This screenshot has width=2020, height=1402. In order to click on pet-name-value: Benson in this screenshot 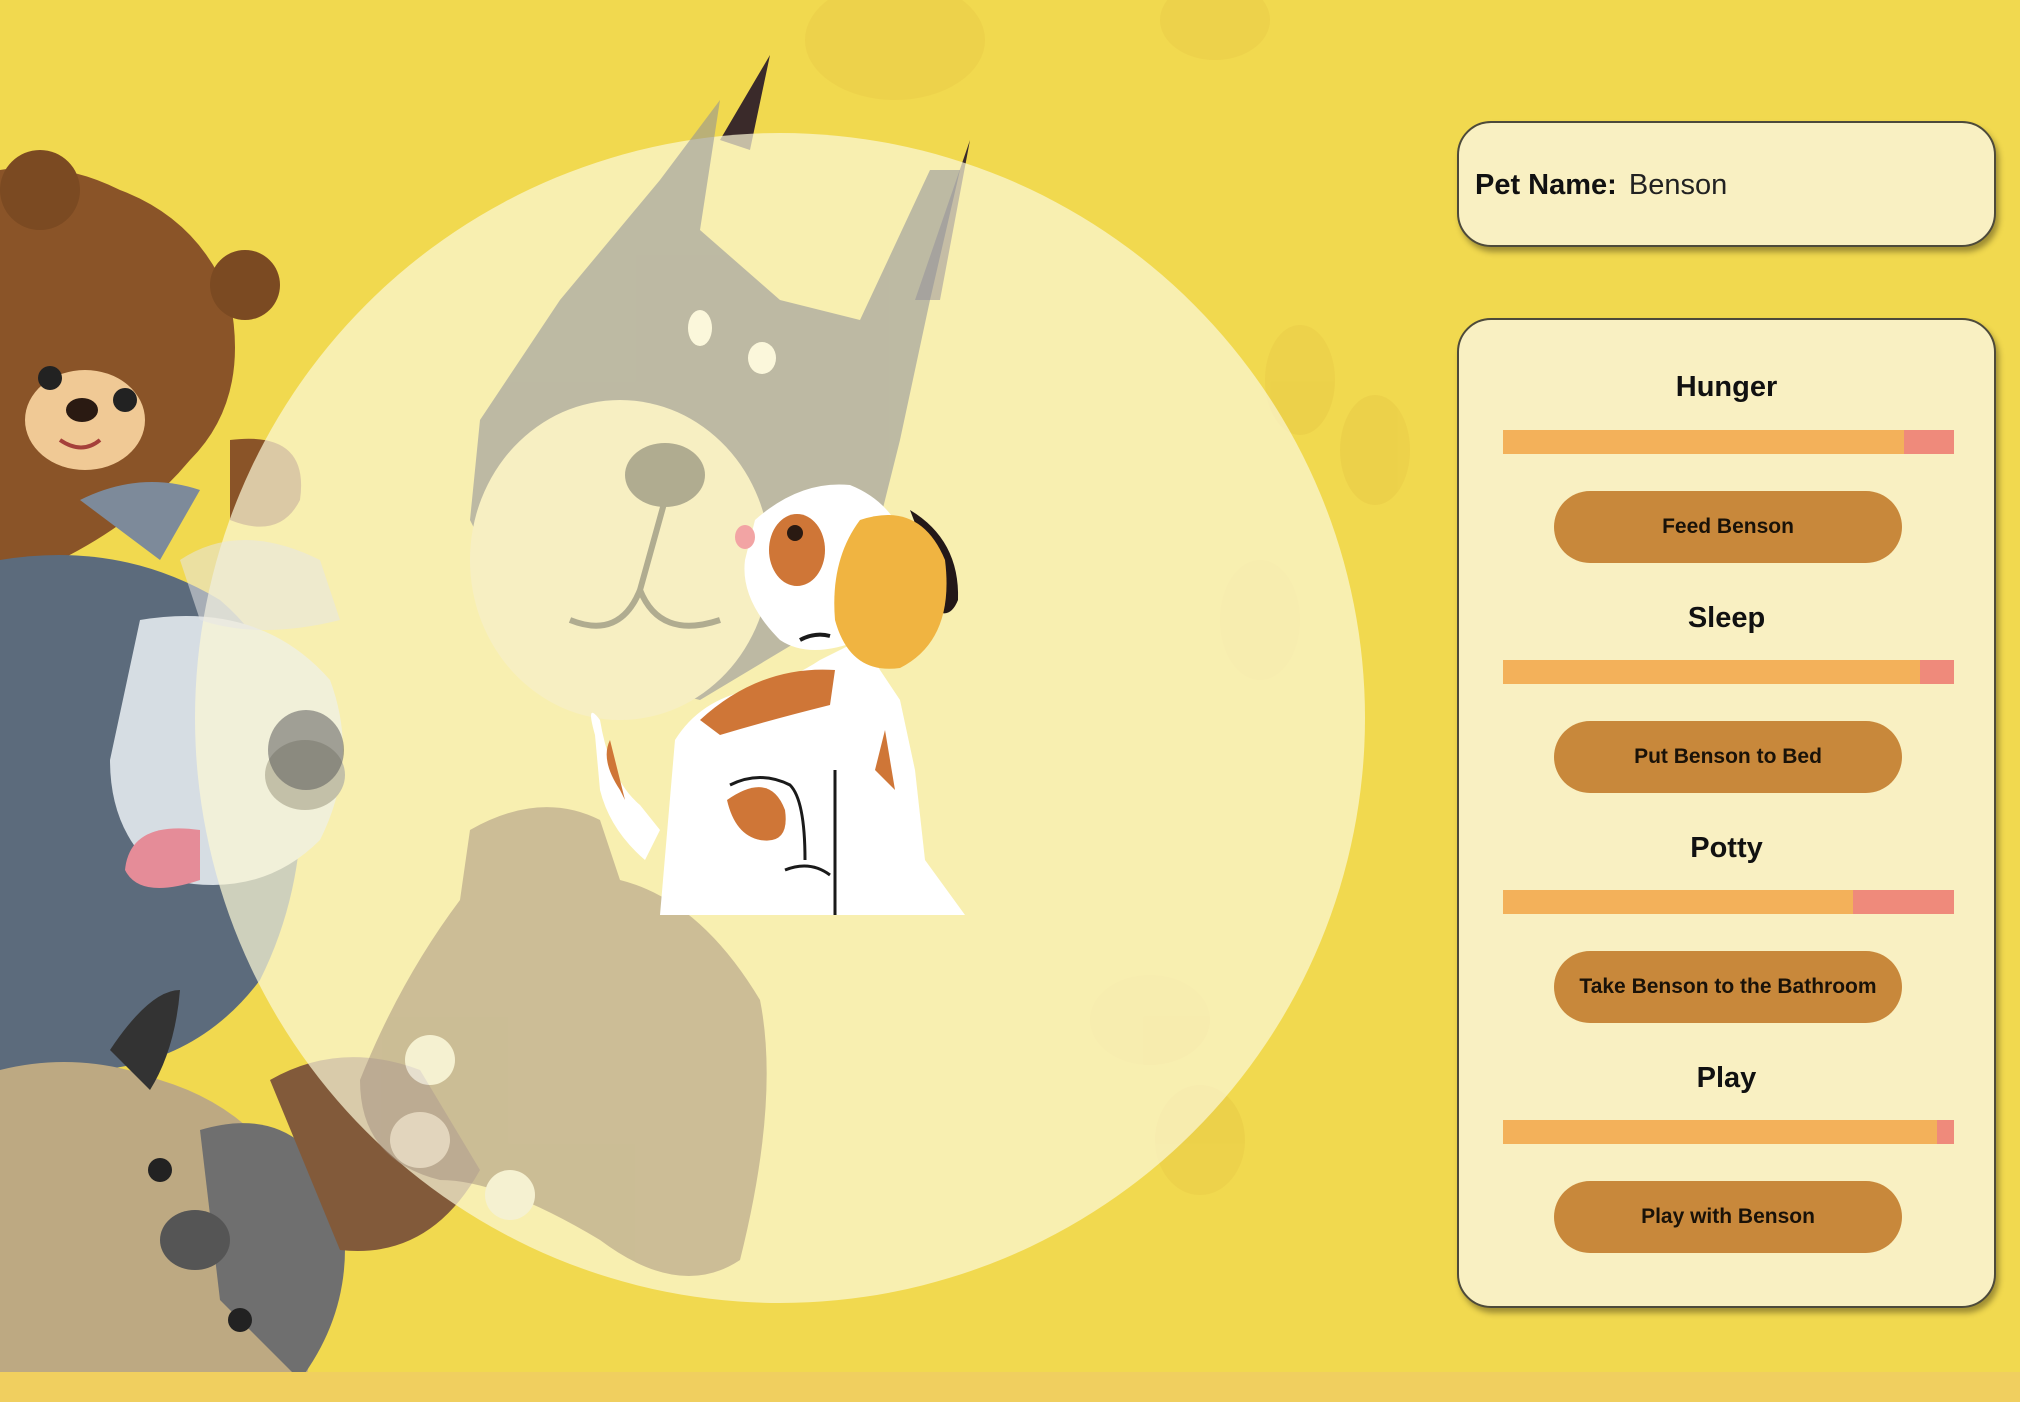, I will do `click(1678, 185)`.